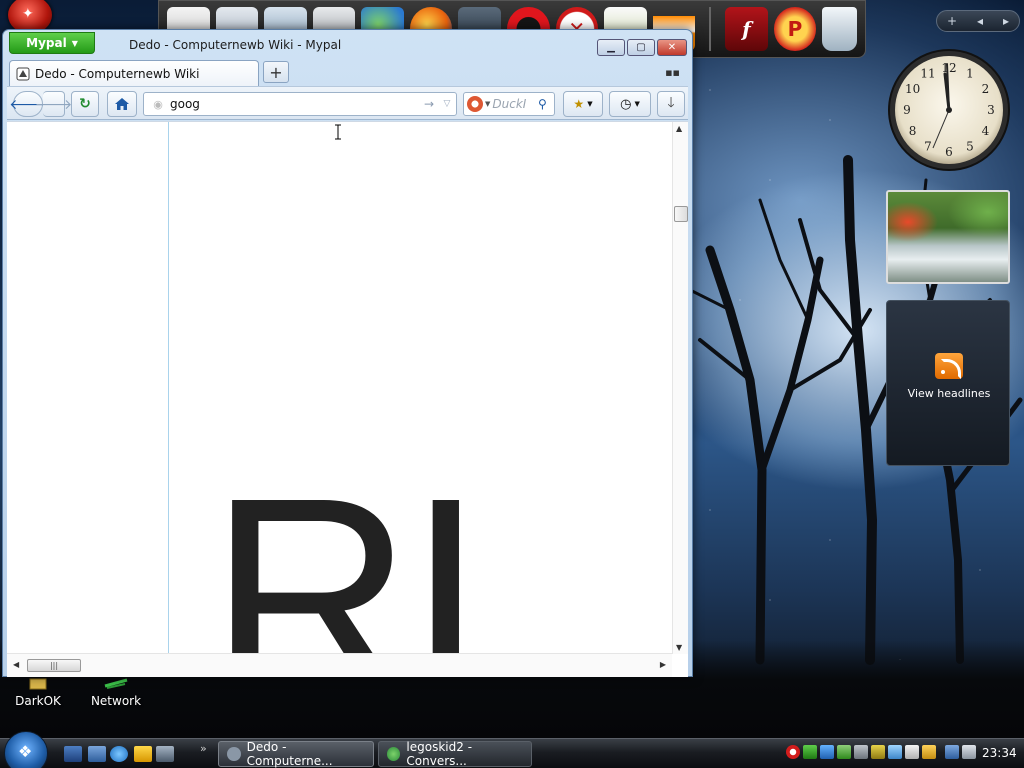  I want to click on page-logo-text: RI, so click(344, 555).